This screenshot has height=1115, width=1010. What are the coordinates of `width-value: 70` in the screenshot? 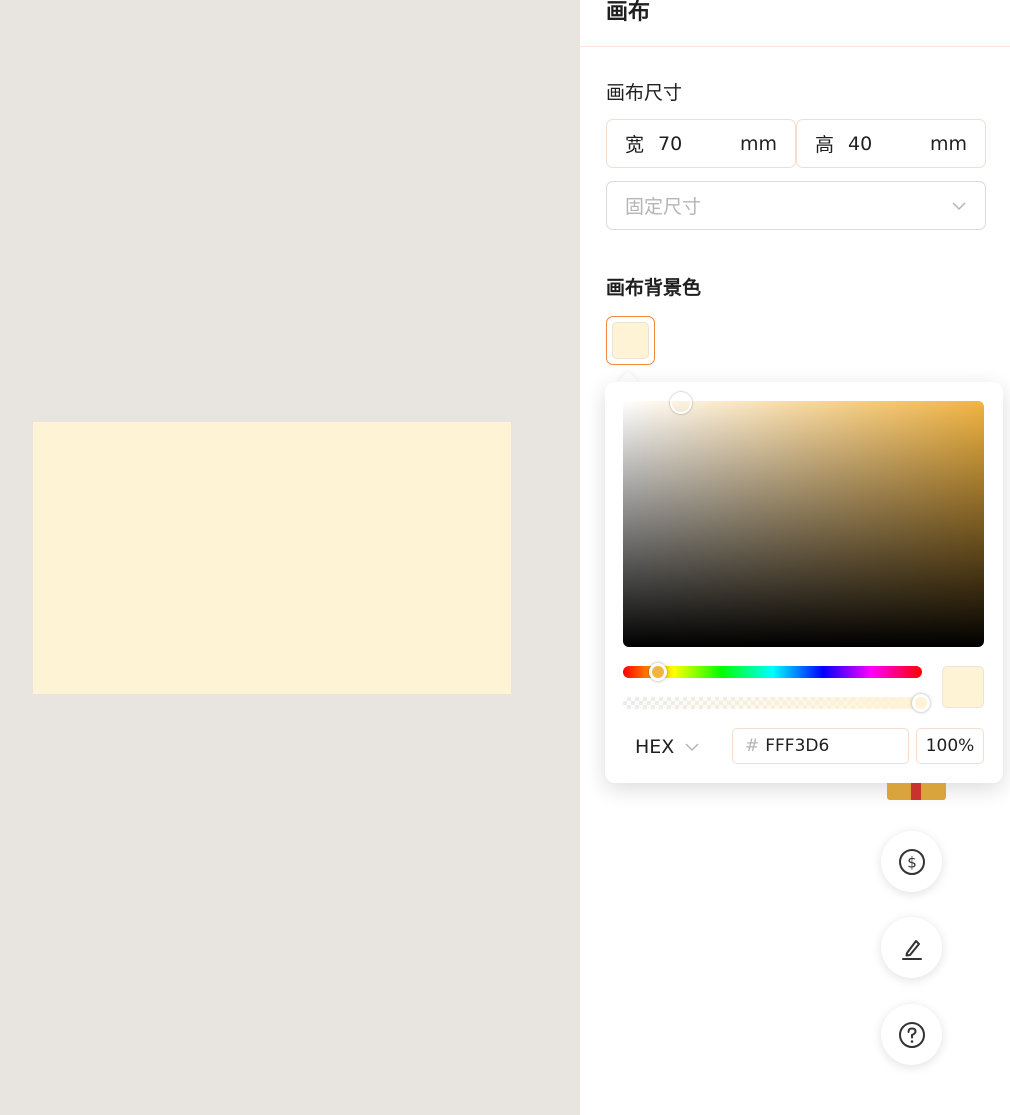 It's located at (699, 144).